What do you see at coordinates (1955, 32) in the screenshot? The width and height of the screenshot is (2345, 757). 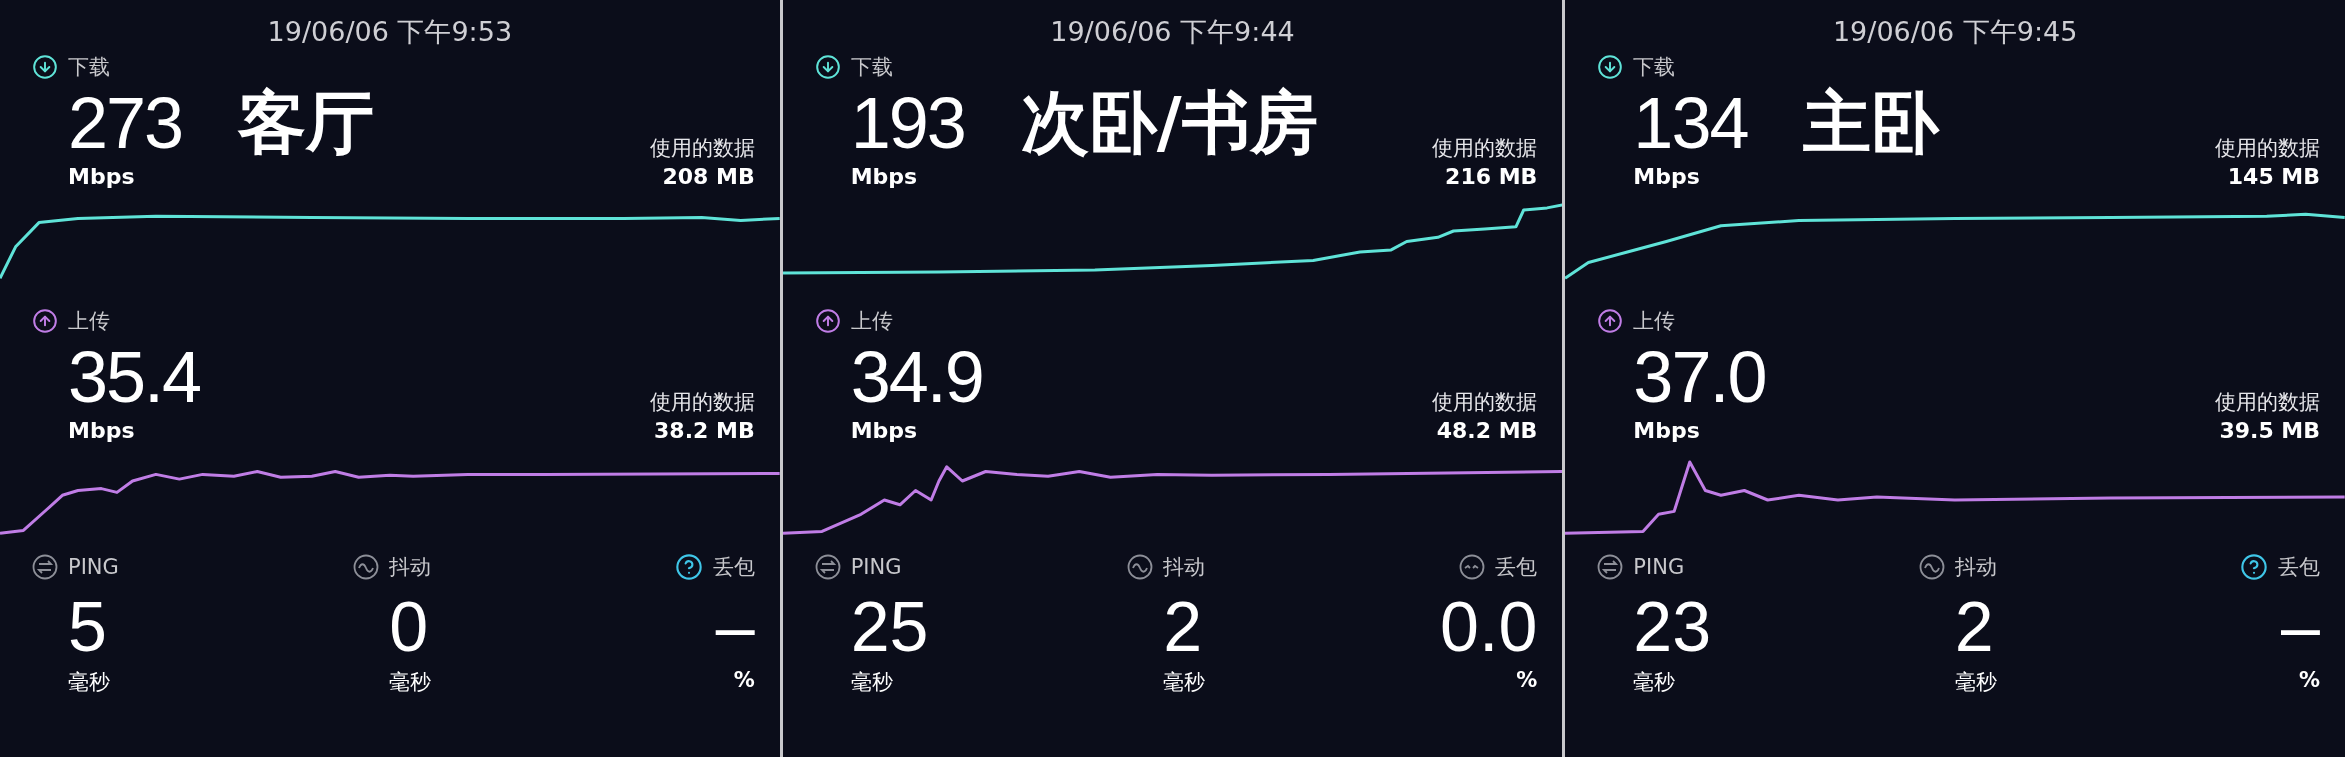 I see `timestamp: 19/06/06 下午9:45` at bounding box center [1955, 32].